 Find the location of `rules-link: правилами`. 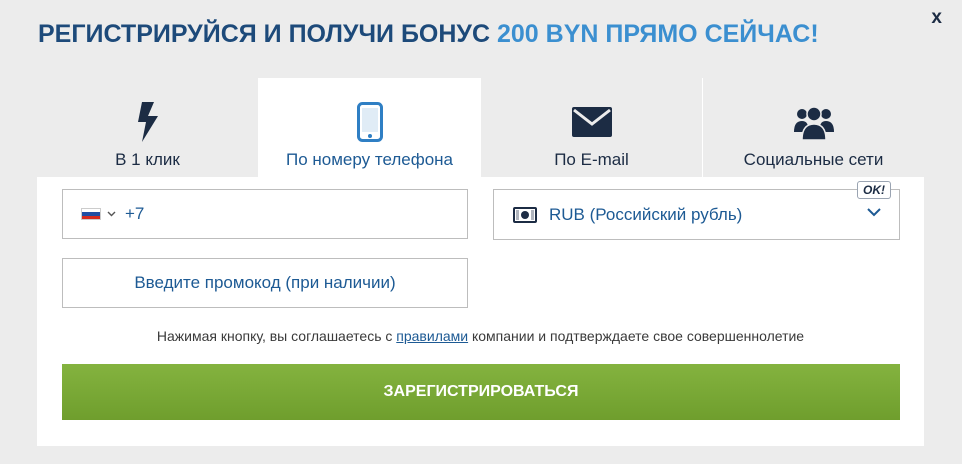

rules-link: правилами is located at coordinates (432, 336).